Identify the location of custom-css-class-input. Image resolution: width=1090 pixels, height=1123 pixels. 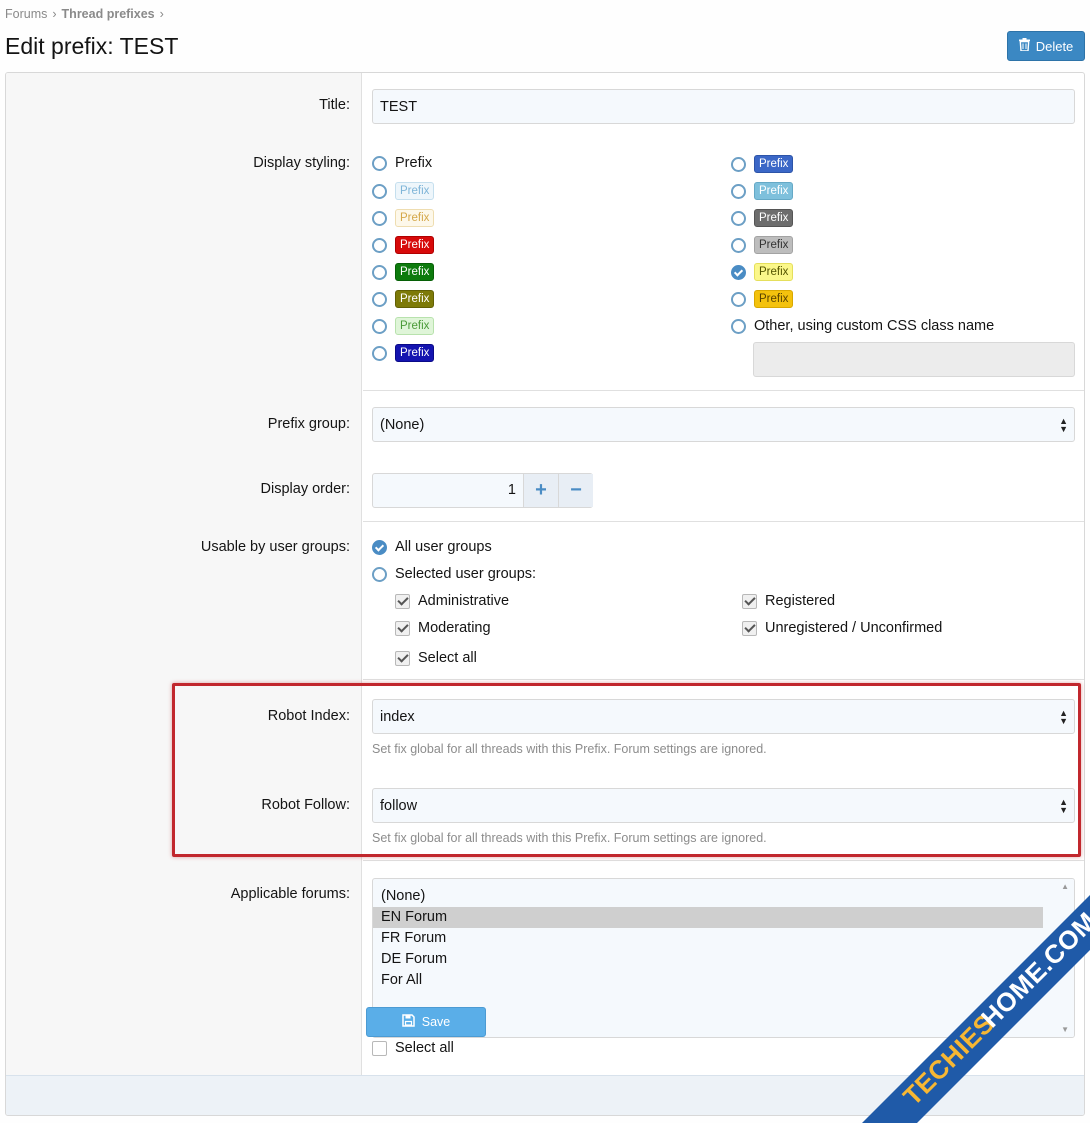
(914, 359).